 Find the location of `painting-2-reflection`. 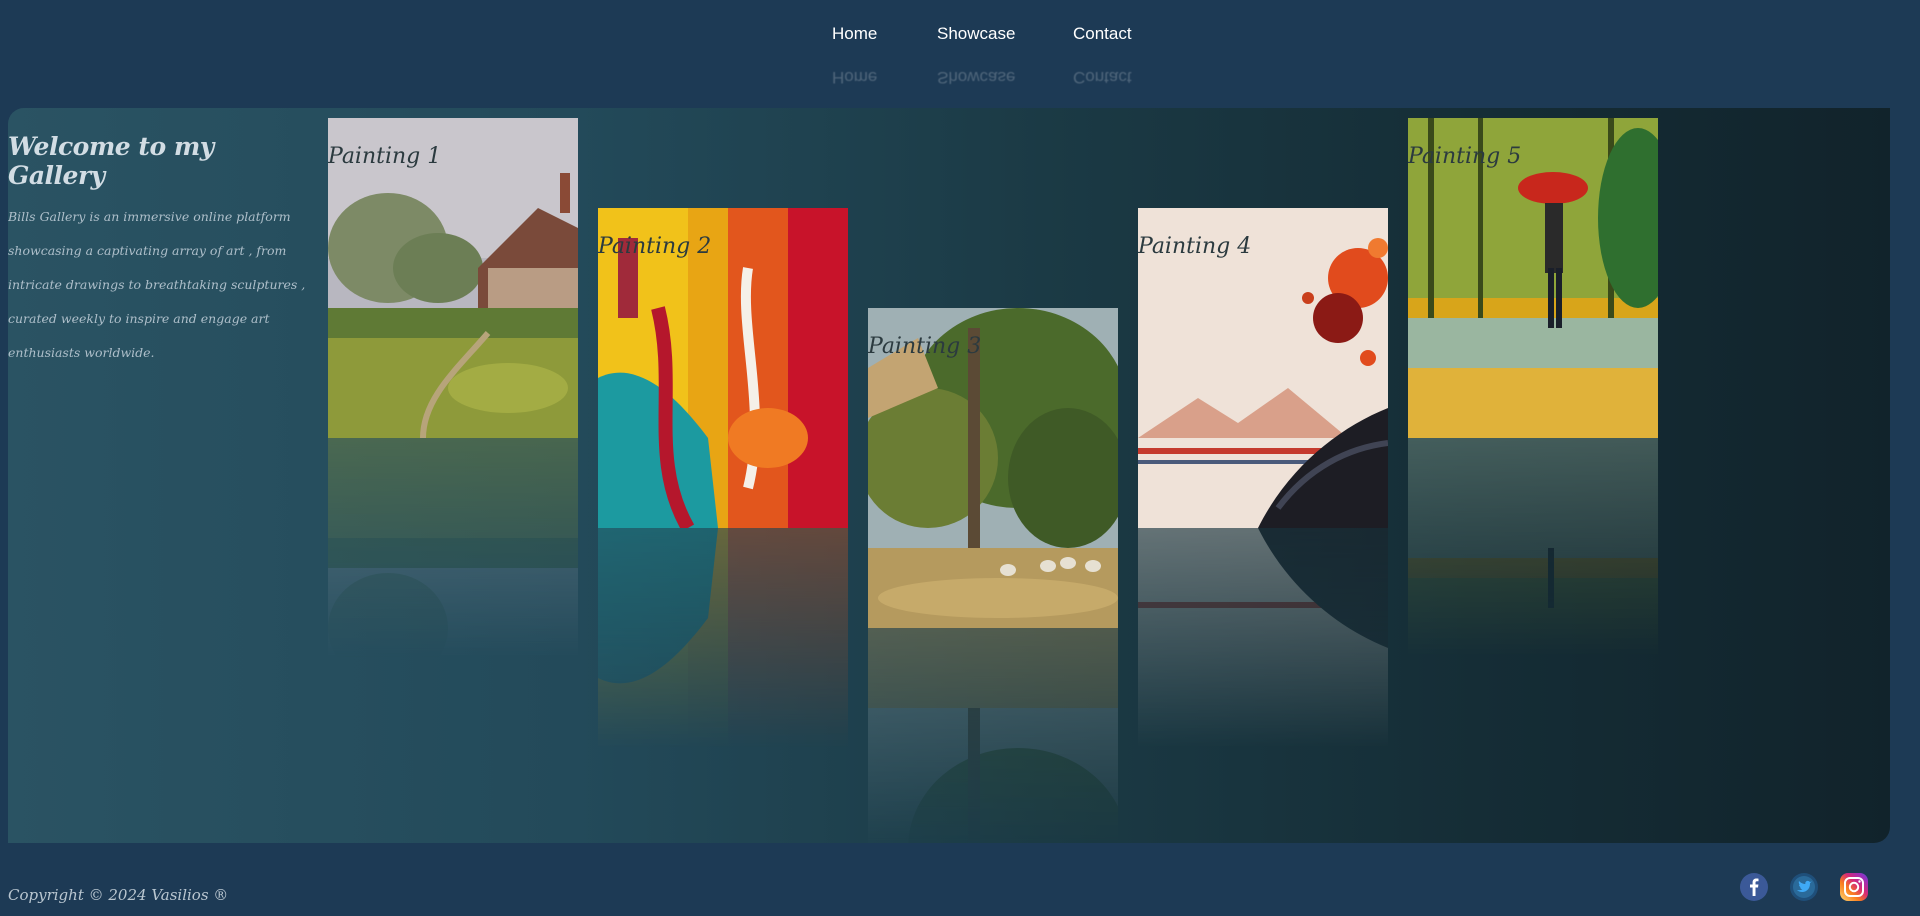

painting-2-reflection is located at coordinates (723, 658).